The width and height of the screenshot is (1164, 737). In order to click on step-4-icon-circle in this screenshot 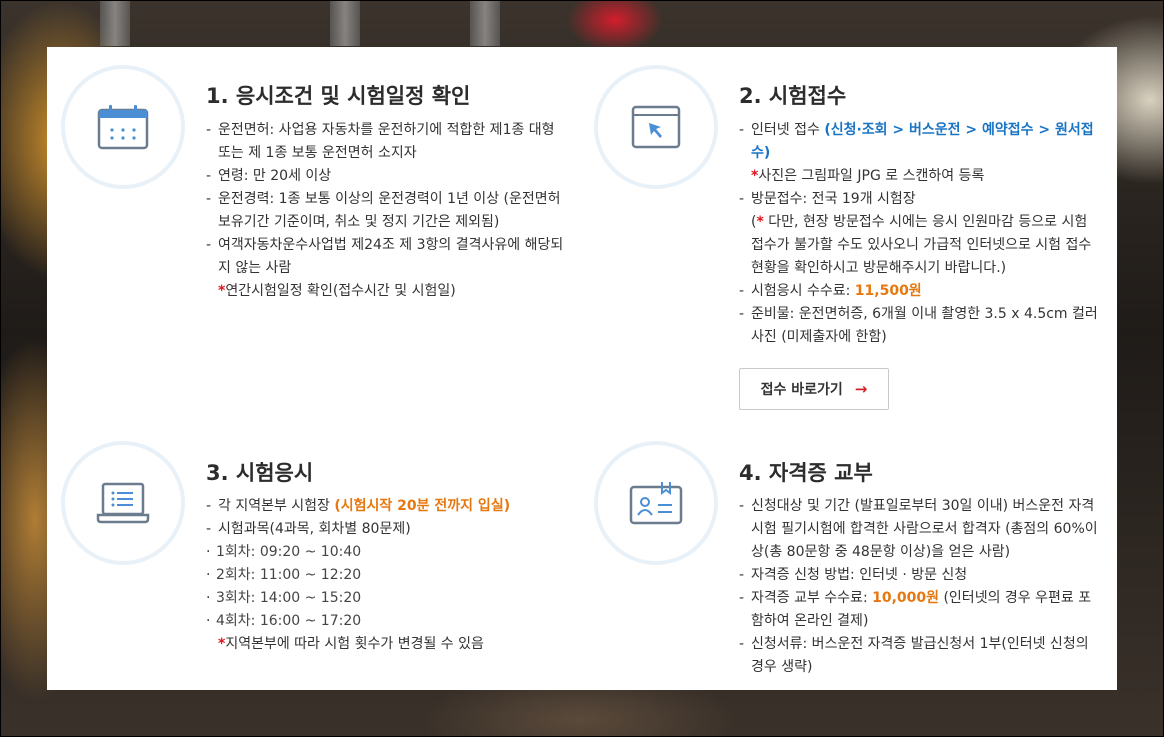, I will do `click(656, 503)`.